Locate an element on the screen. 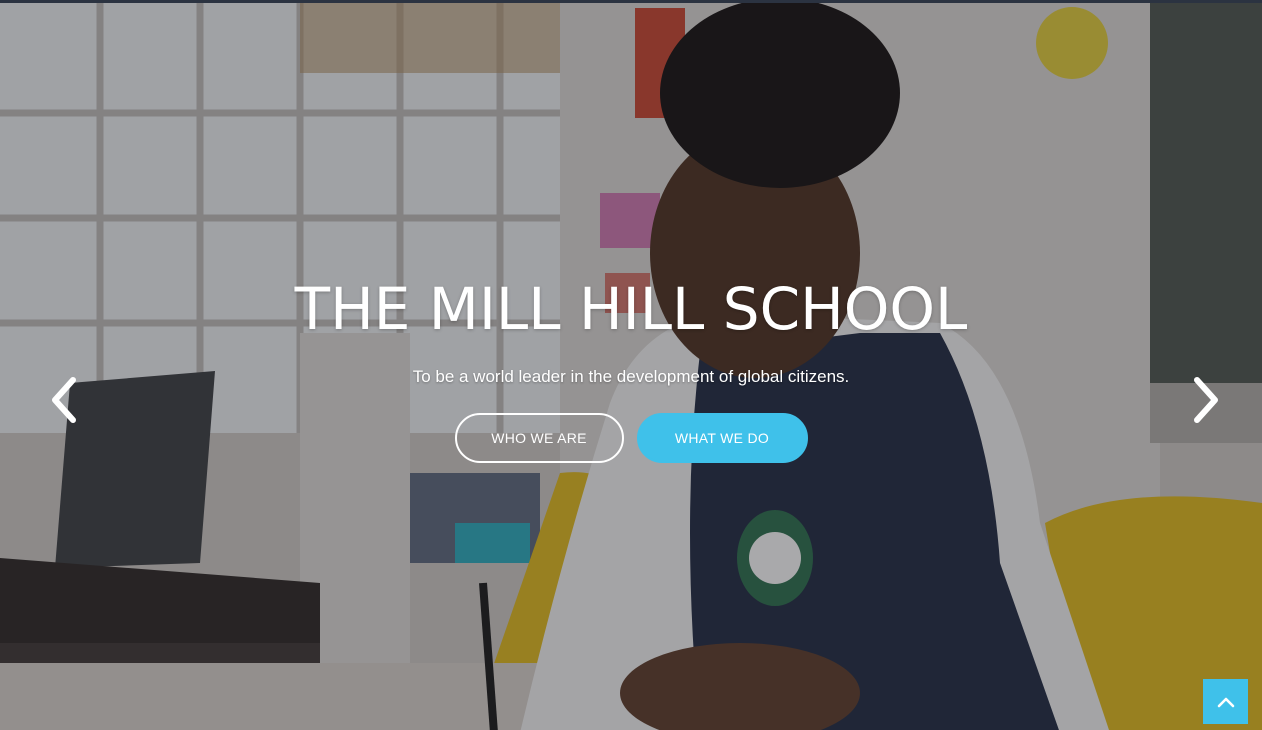  slider-next-button is located at coordinates (1206, 400).